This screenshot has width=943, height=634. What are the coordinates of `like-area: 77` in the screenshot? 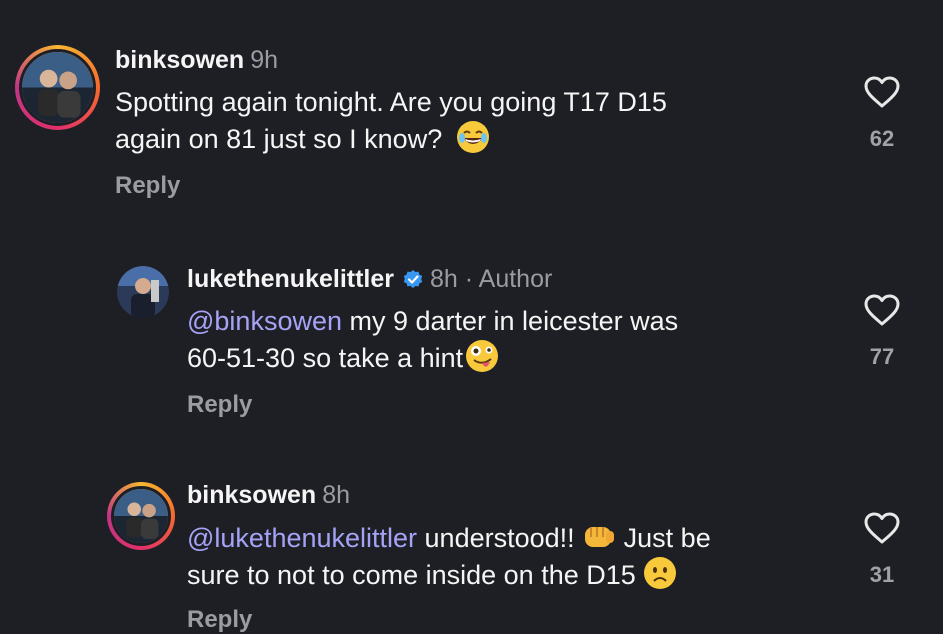 It's located at (882, 332).